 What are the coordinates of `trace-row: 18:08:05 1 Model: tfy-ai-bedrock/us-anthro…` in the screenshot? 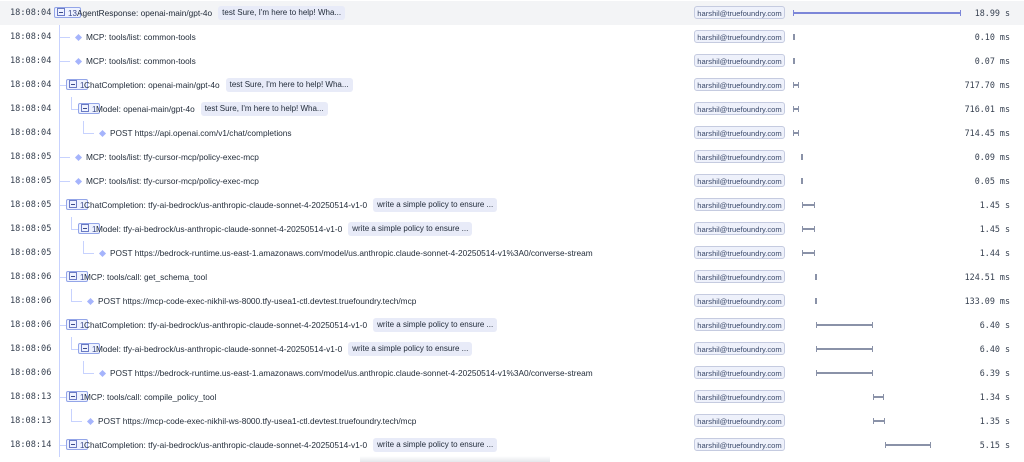 It's located at (512, 229).